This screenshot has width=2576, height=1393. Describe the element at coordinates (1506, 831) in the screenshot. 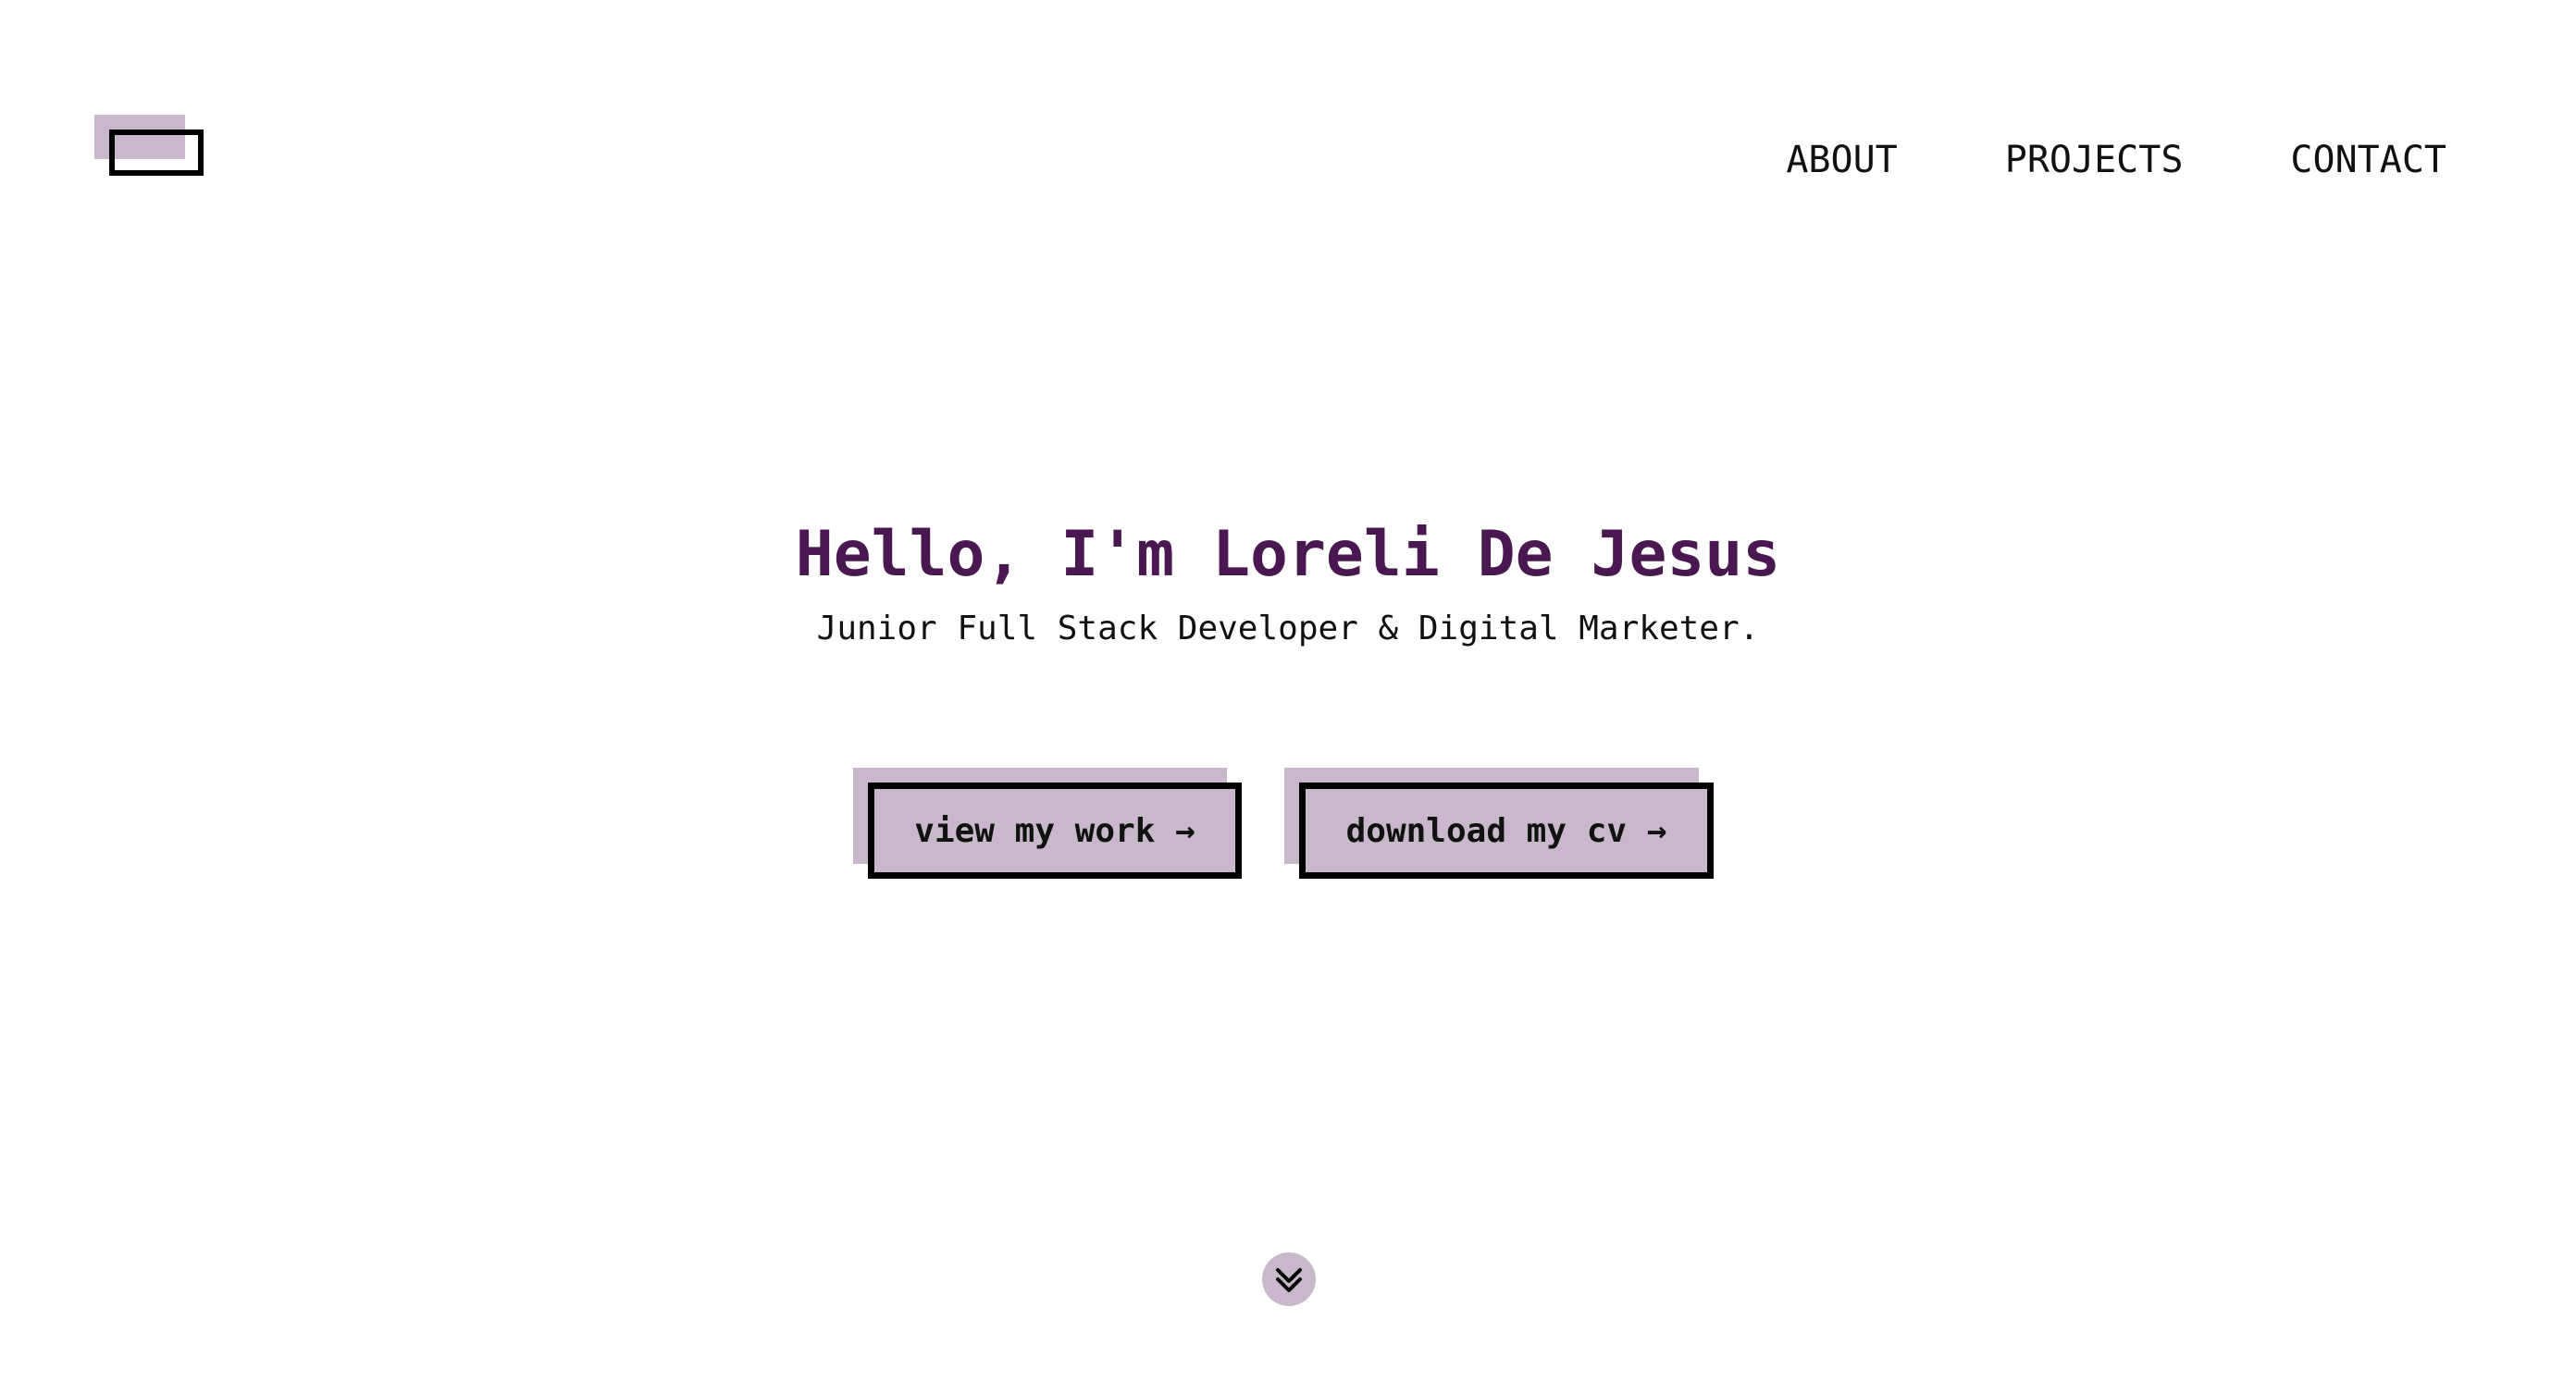

I see `download-cv-button: download my cv →` at that location.